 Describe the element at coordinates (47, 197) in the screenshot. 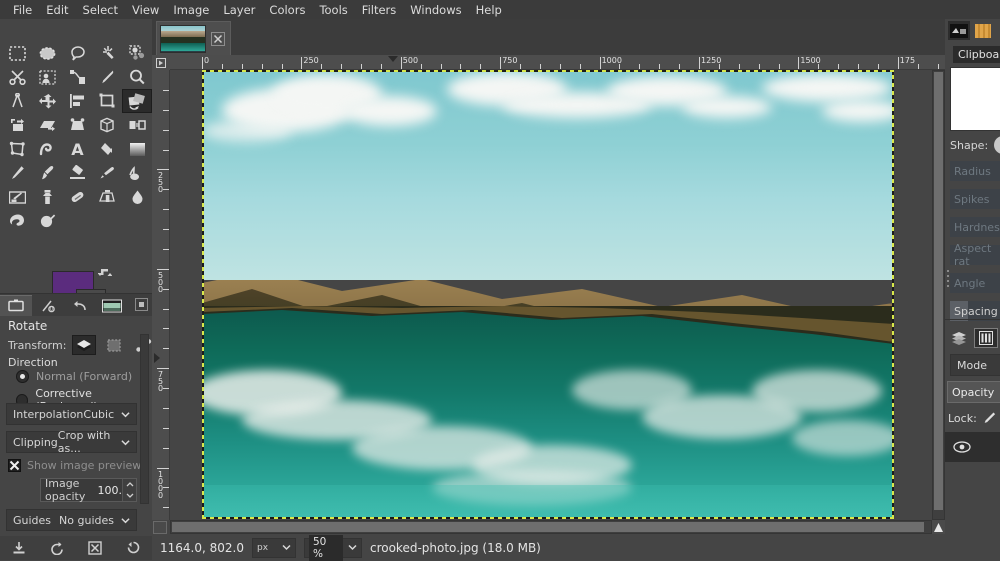

I see `clone-icon` at that location.